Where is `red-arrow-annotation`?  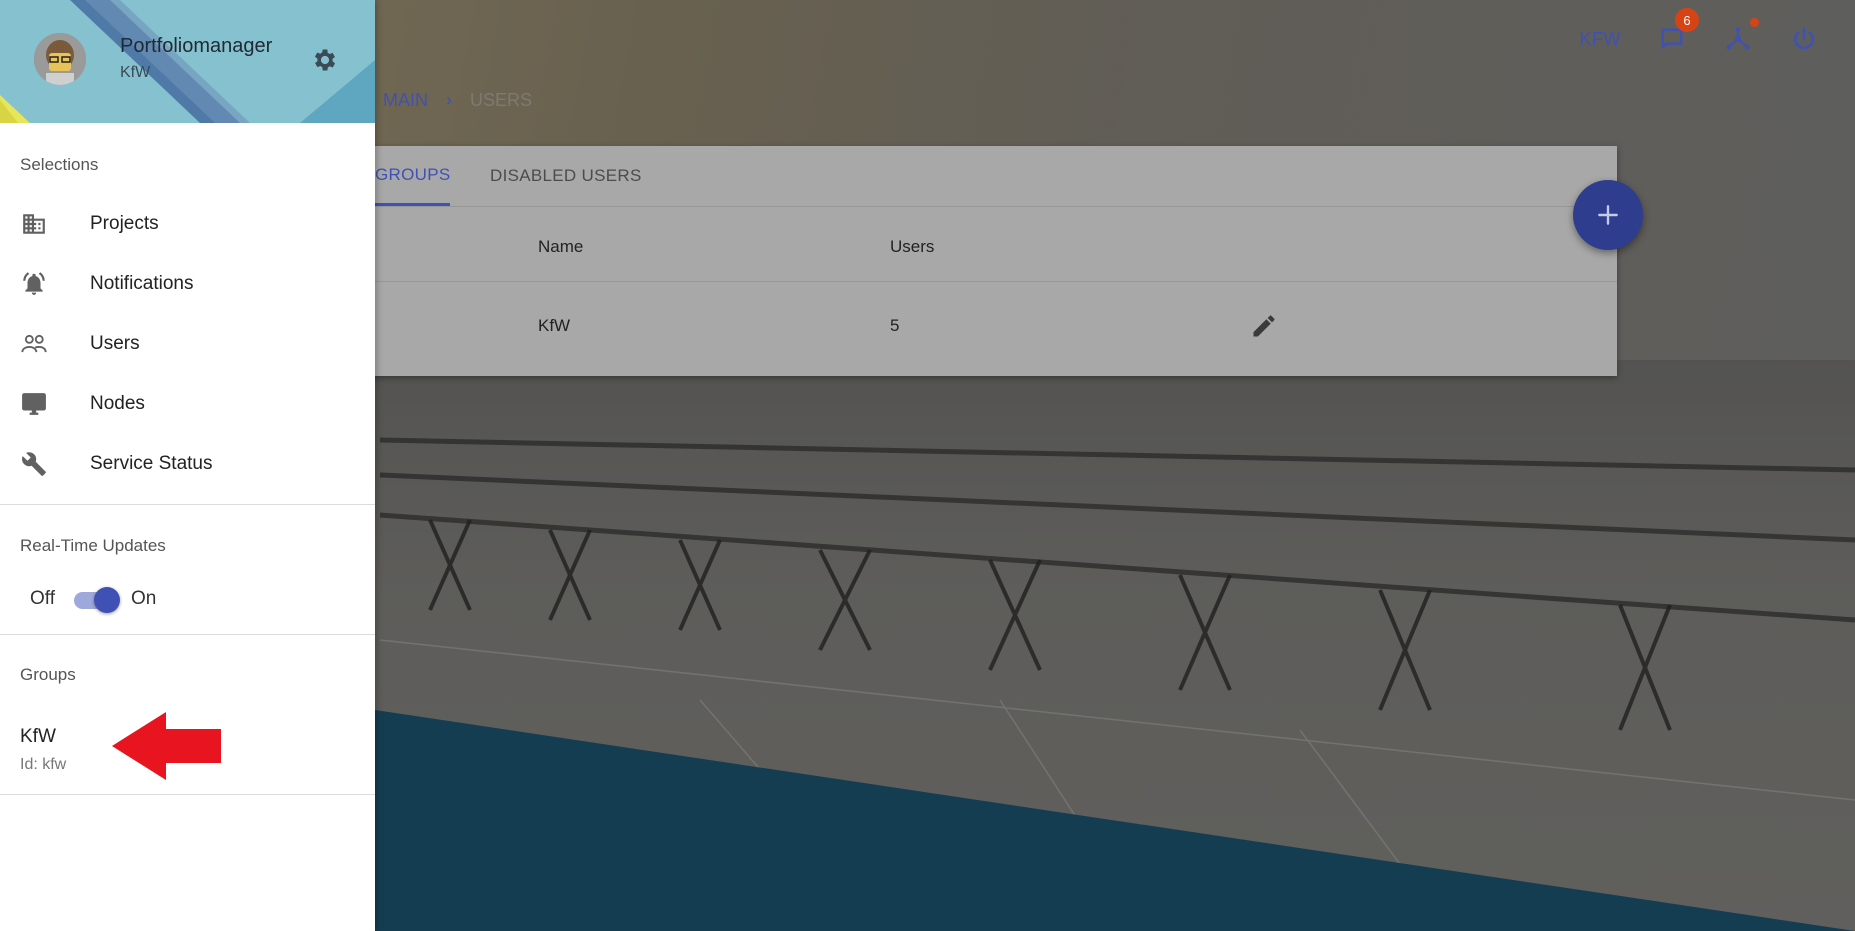 red-arrow-annotation is located at coordinates (166, 746).